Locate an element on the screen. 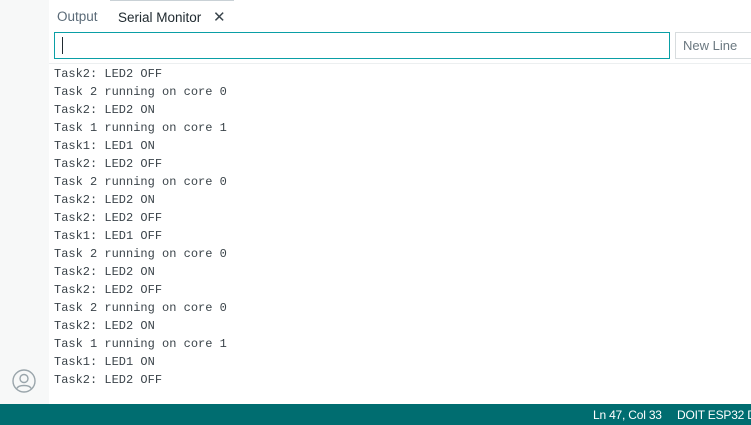  status-bar: Ln 47, Col 33 DOIT ESP32 D is located at coordinates (375, 414).